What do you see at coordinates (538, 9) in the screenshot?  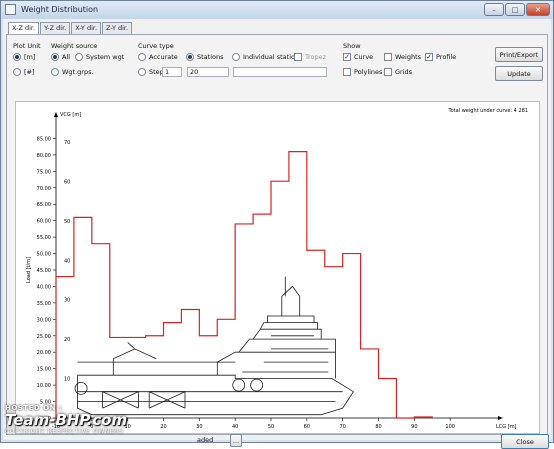 I see `close-window-button: ✕` at bounding box center [538, 9].